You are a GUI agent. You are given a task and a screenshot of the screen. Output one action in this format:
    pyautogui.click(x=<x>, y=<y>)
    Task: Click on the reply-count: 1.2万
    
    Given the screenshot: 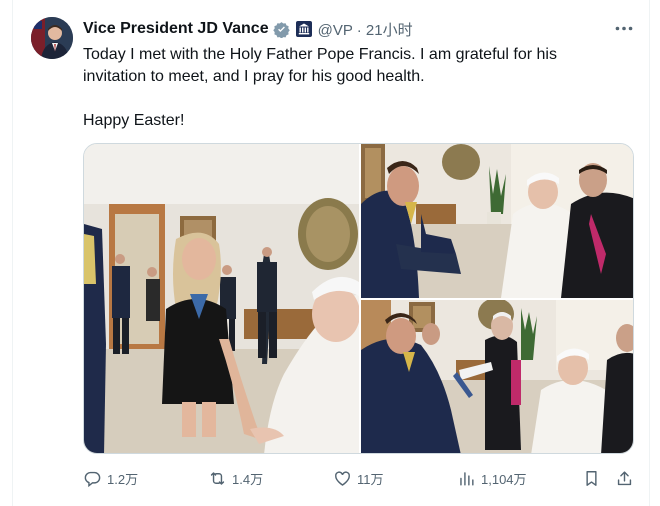 What is the action you would take?
    pyautogui.click(x=123, y=479)
    